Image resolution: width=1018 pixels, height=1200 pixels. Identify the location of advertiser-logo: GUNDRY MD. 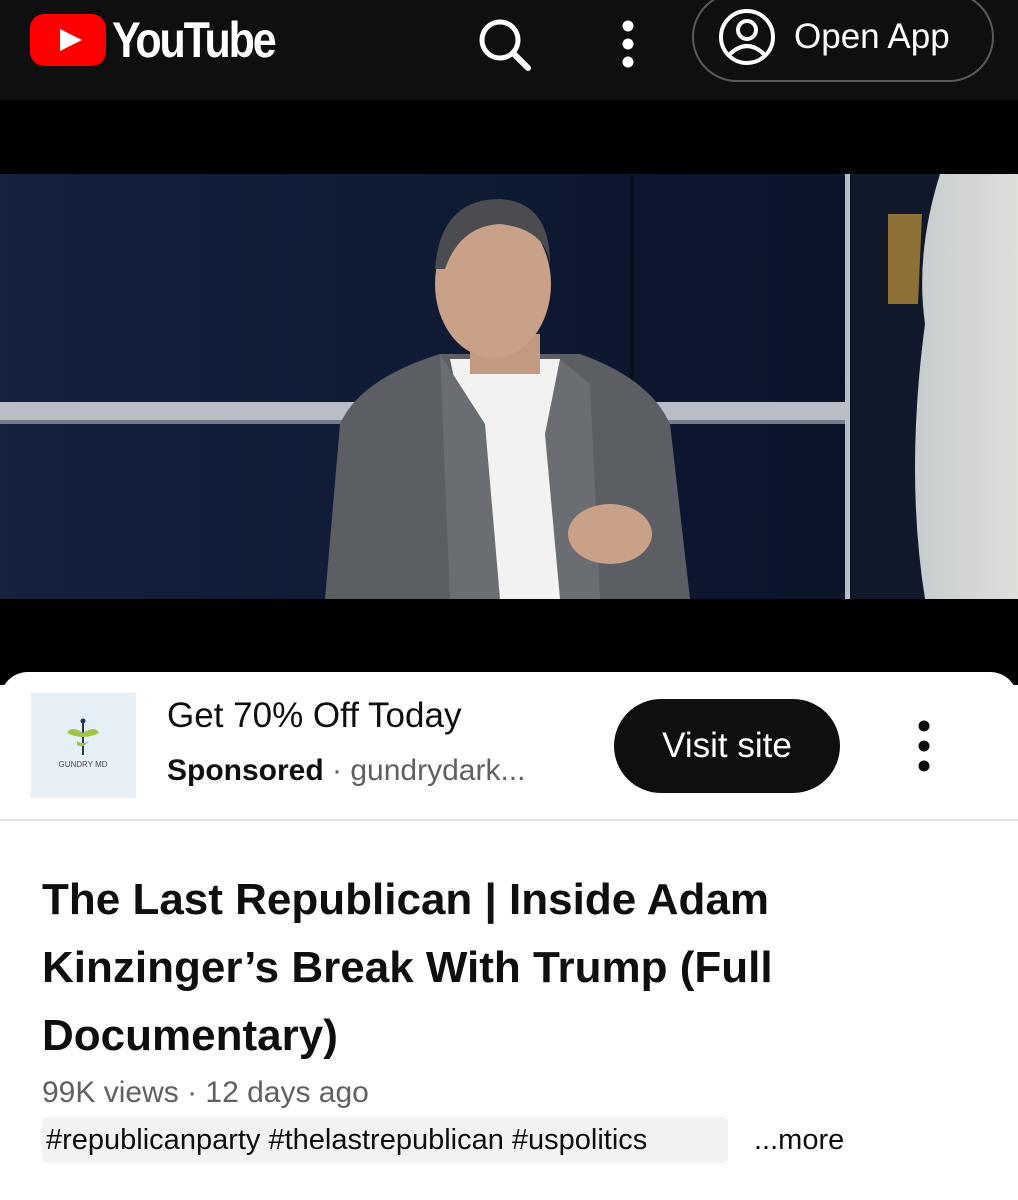
(83, 745).